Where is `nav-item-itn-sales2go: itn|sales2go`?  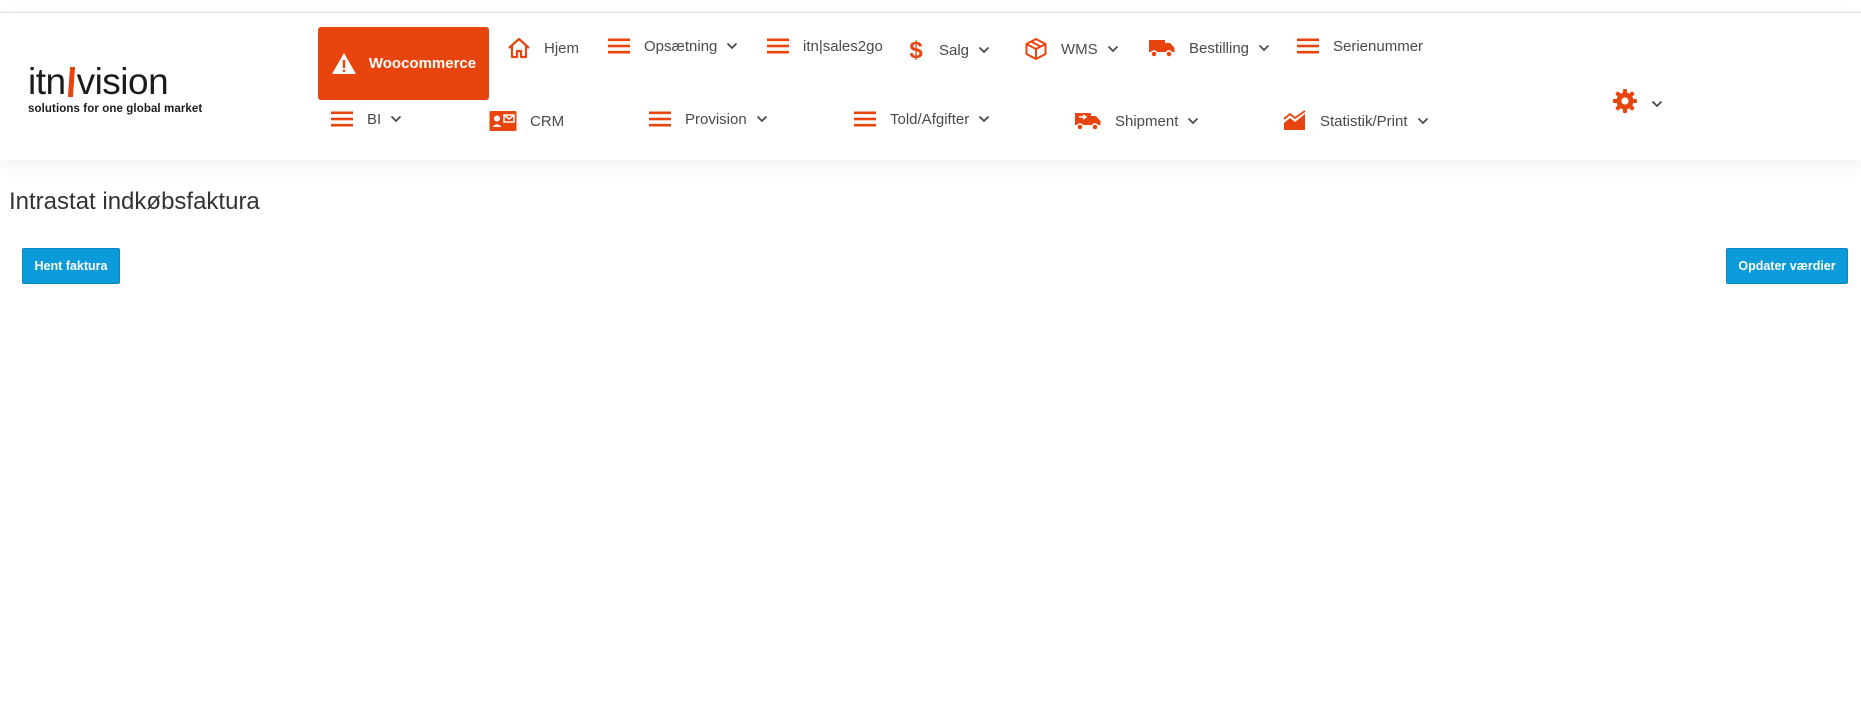 nav-item-itn-sales2go: itn|sales2go is located at coordinates (824, 46).